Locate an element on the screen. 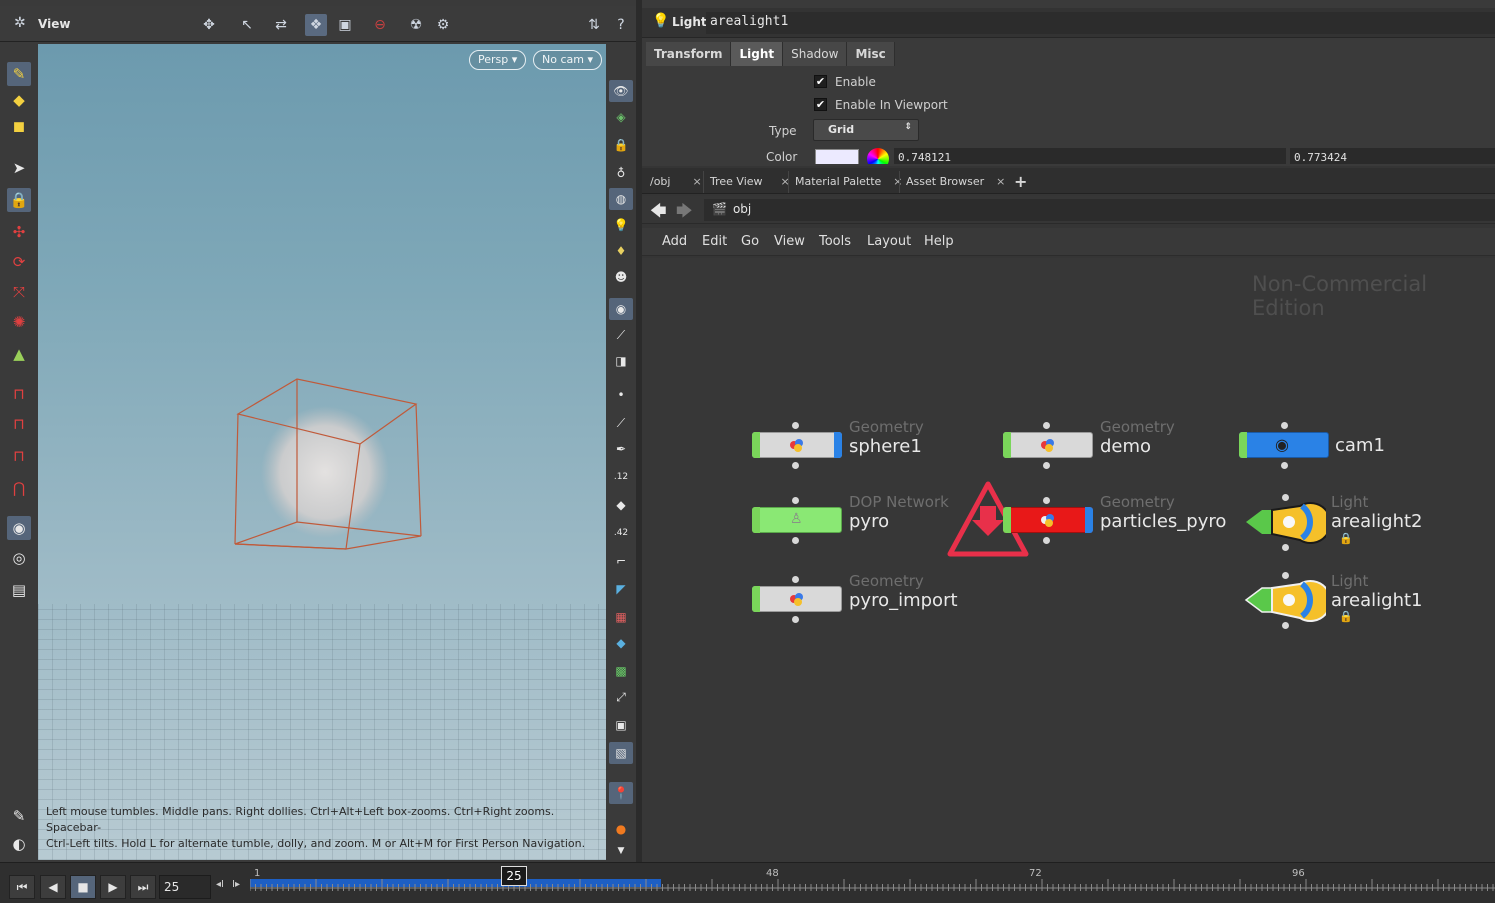  display-sphere-icon: ◍ is located at coordinates (621, 199).